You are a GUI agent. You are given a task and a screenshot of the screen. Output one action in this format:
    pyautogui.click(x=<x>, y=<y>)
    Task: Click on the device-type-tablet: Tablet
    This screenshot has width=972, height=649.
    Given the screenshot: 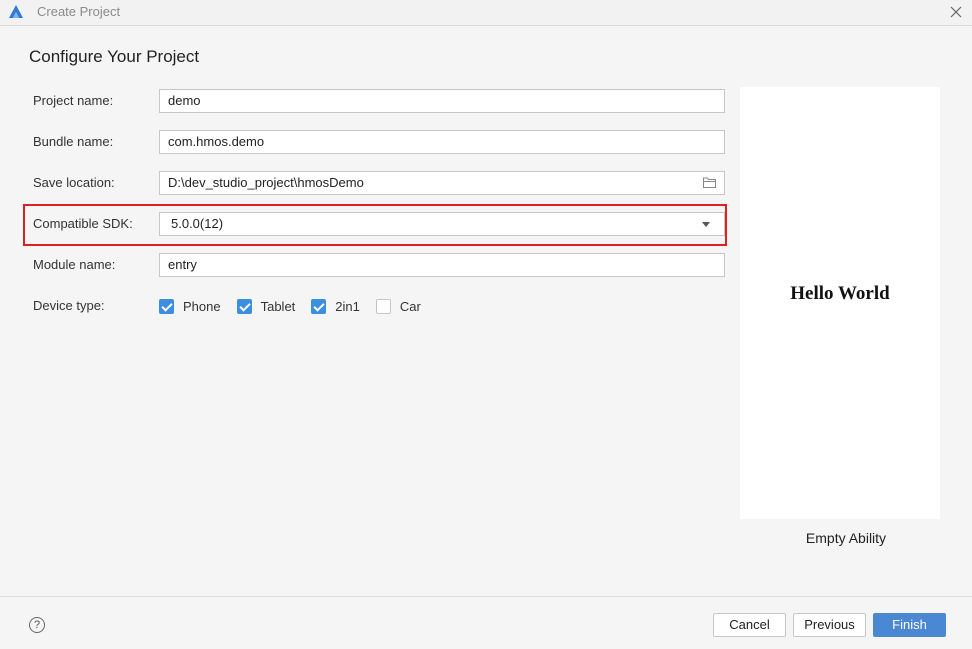 What is the action you would take?
    pyautogui.click(x=266, y=306)
    